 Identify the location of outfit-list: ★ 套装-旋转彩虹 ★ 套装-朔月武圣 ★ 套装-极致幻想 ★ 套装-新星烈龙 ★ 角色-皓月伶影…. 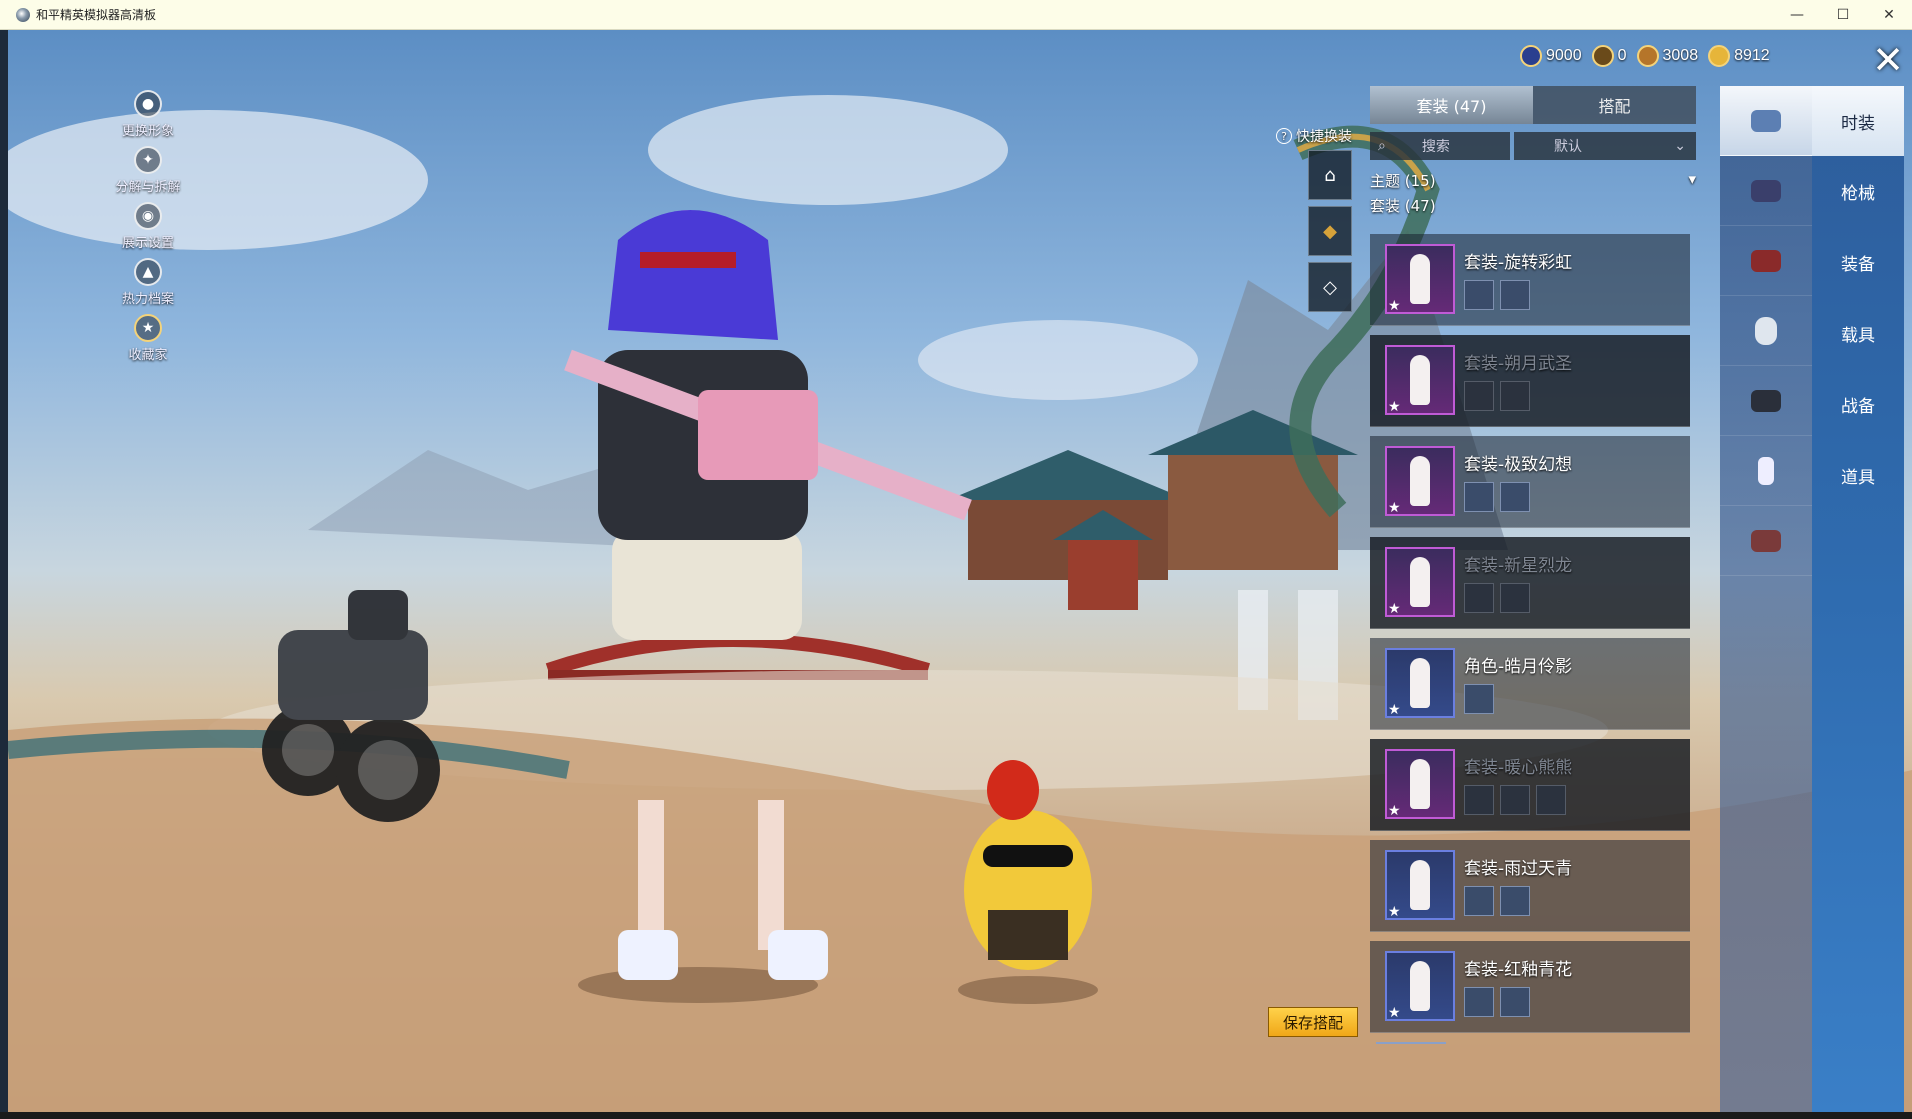
(1530, 639).